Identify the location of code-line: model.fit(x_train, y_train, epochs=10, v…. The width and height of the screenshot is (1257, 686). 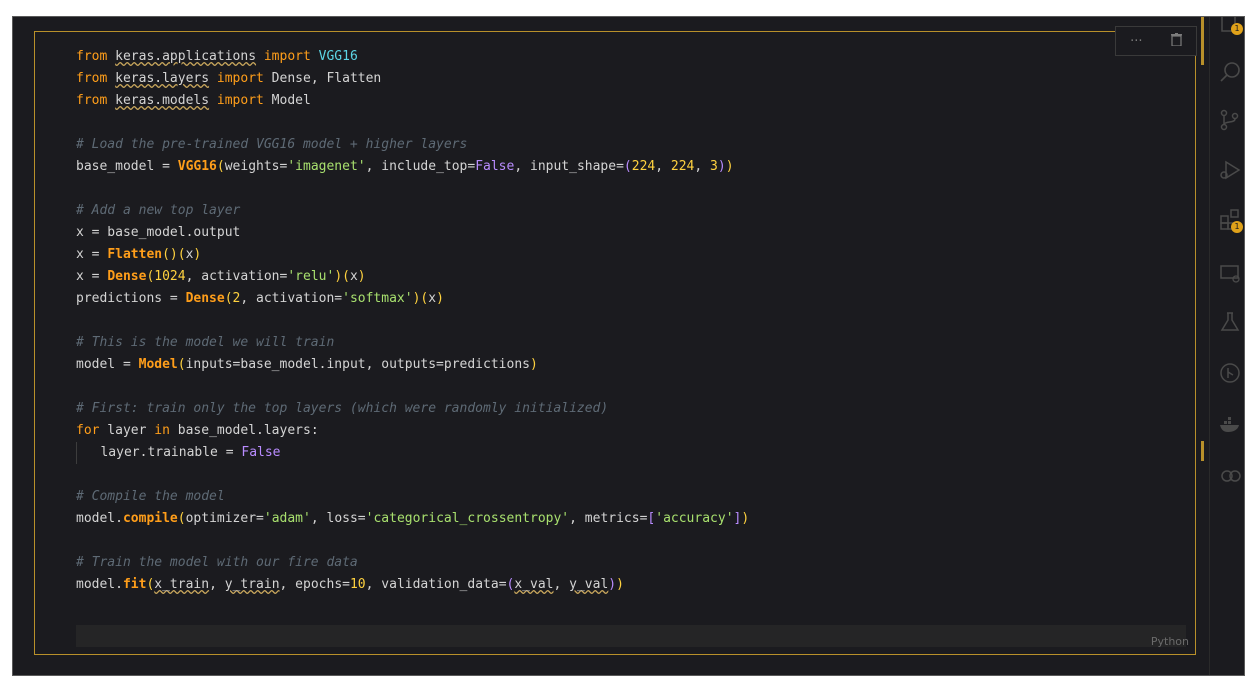
(350, 584).